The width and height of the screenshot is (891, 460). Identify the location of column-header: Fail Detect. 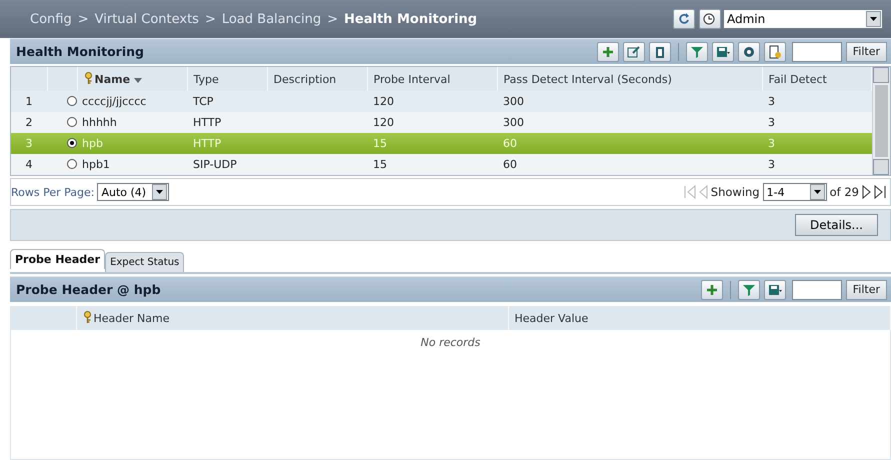
(817, 79).